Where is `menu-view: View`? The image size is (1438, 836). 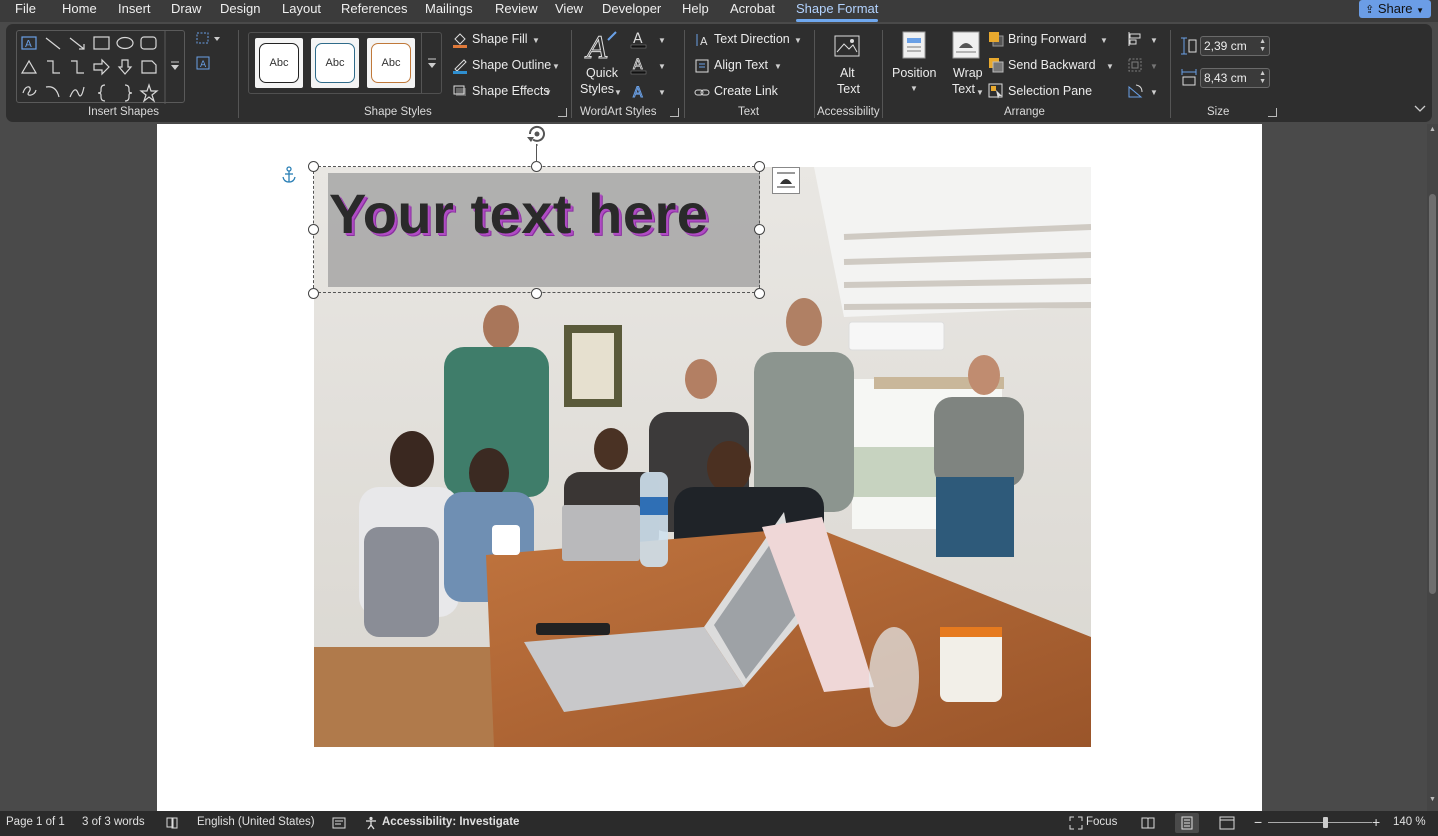 menu-view: View is located at coordinates (569, 9).